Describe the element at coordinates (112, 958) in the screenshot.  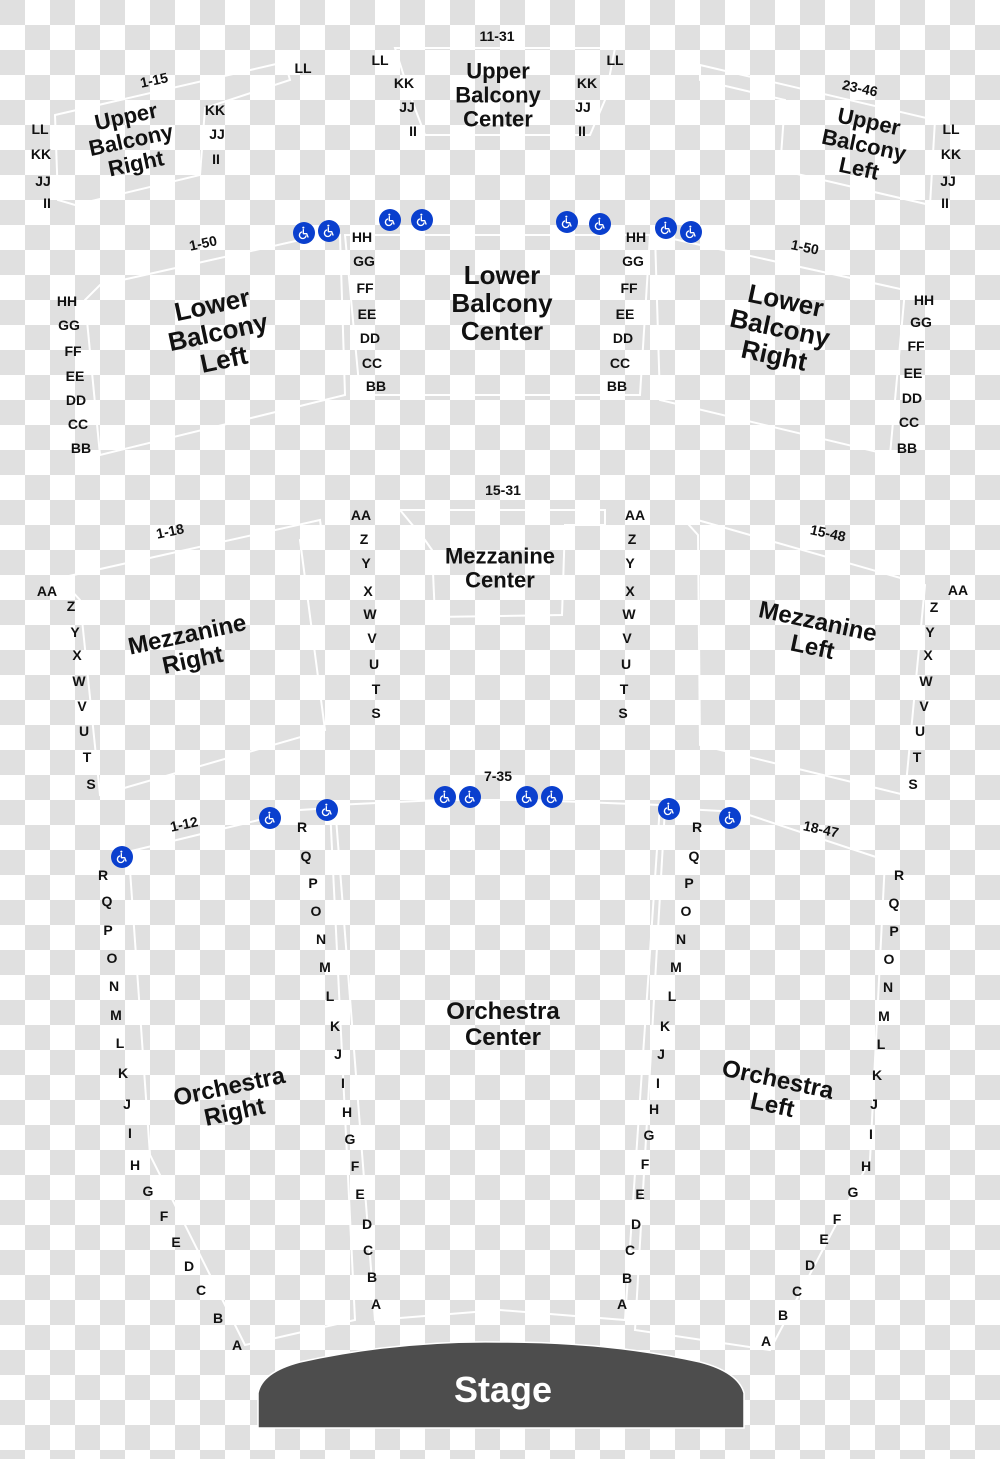
I see `row-label: O` at that location.